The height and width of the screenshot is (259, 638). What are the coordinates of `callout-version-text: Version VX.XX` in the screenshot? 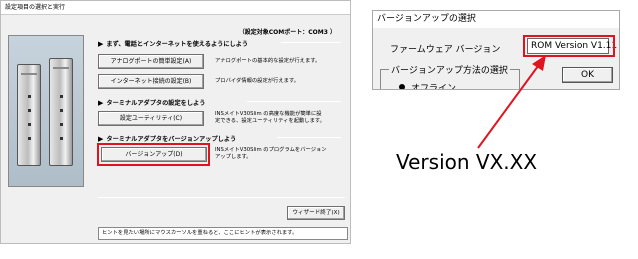 It's located at (467, 162).